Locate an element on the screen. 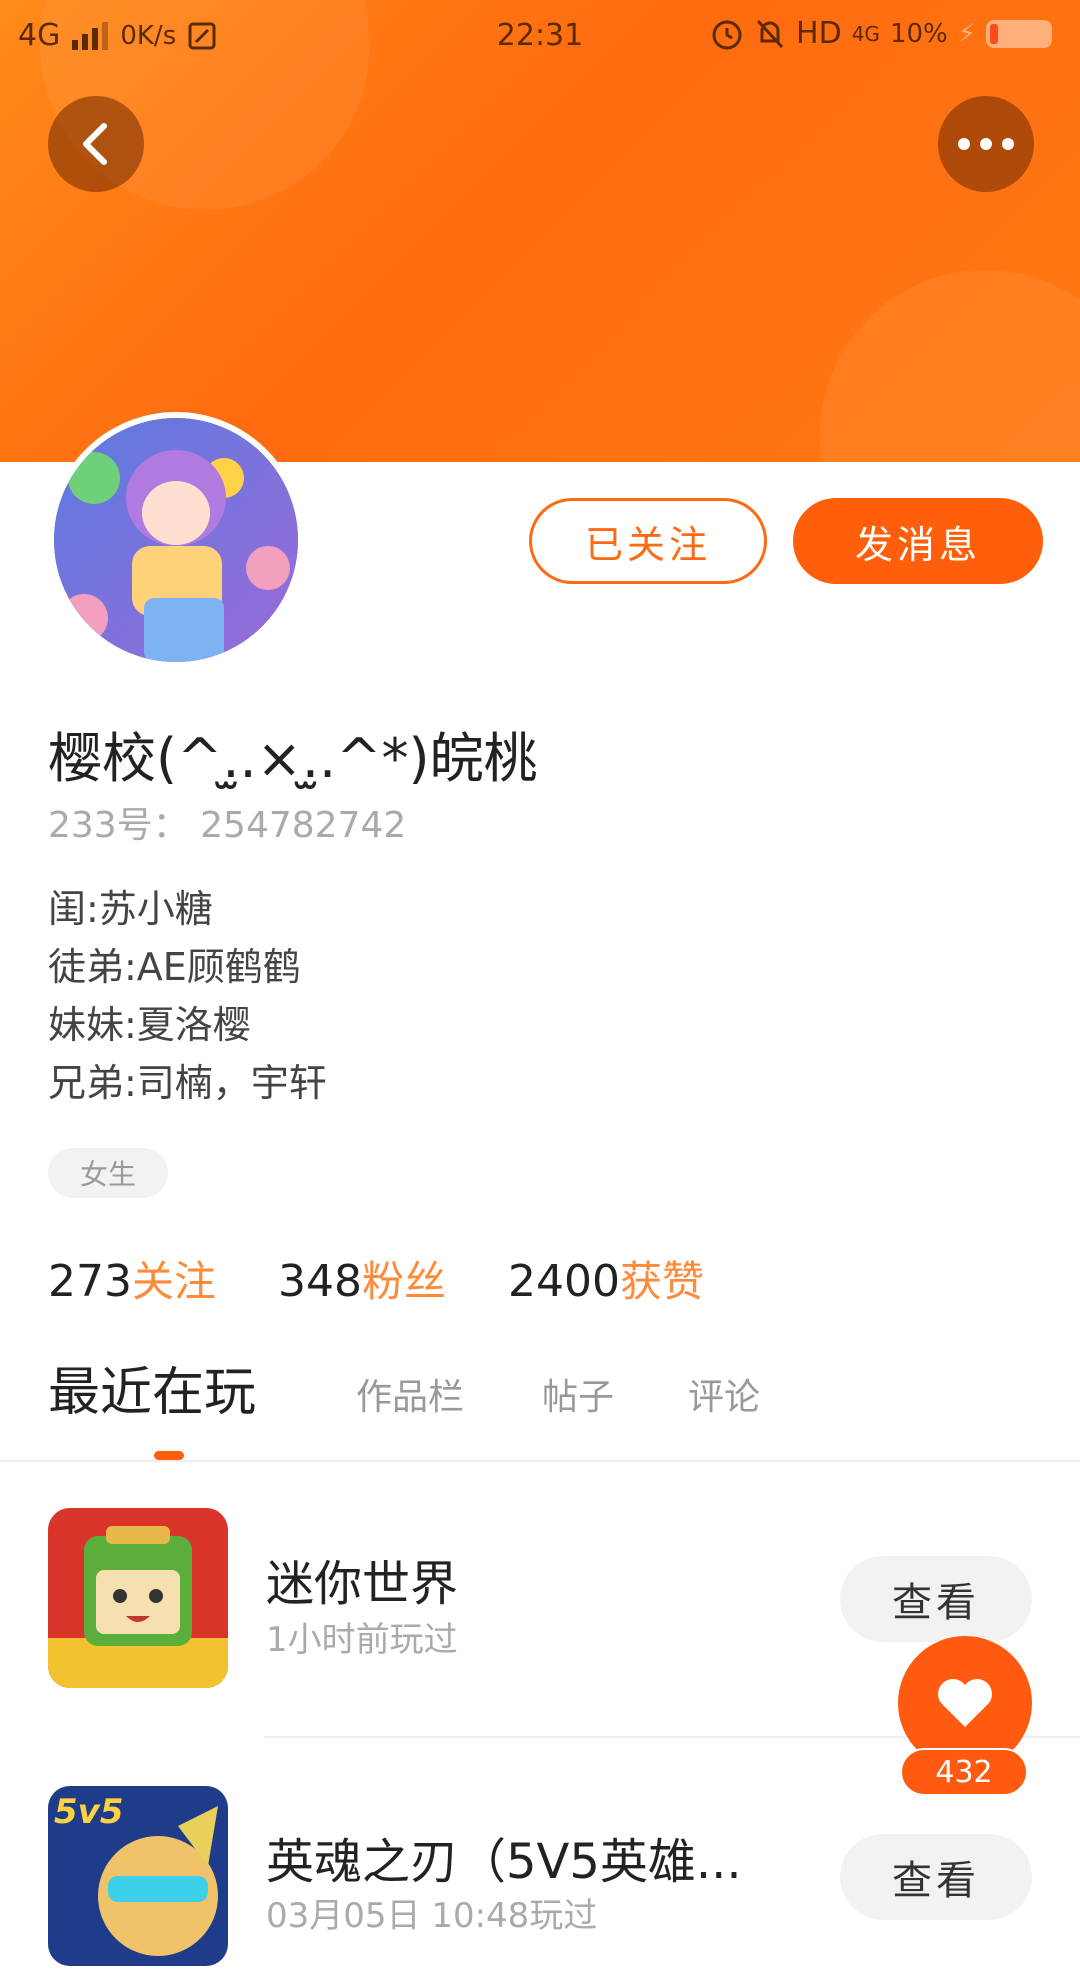 The width and height of the screenshot is (1080, 1986). gender-tag: 女生 is located at coordinates (108, 1173).